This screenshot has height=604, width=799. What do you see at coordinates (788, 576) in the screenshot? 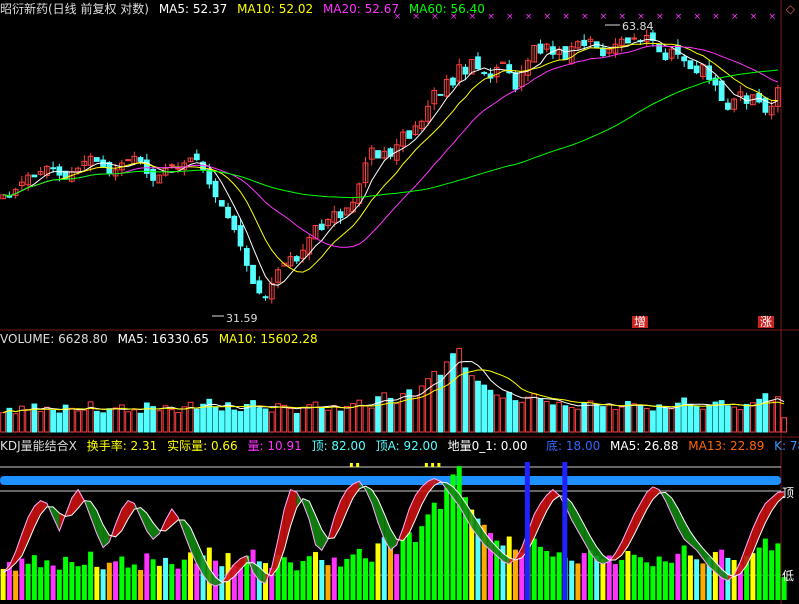
I see `di-label: 低` at bounding box center [788, 576].